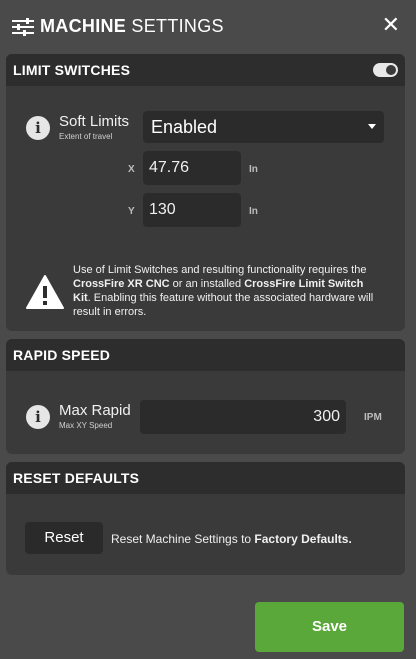 The width and height of the screenshot is (416, 659). I want to click on reset-text-1: Reset Machine Settings to, so click(183, 539).